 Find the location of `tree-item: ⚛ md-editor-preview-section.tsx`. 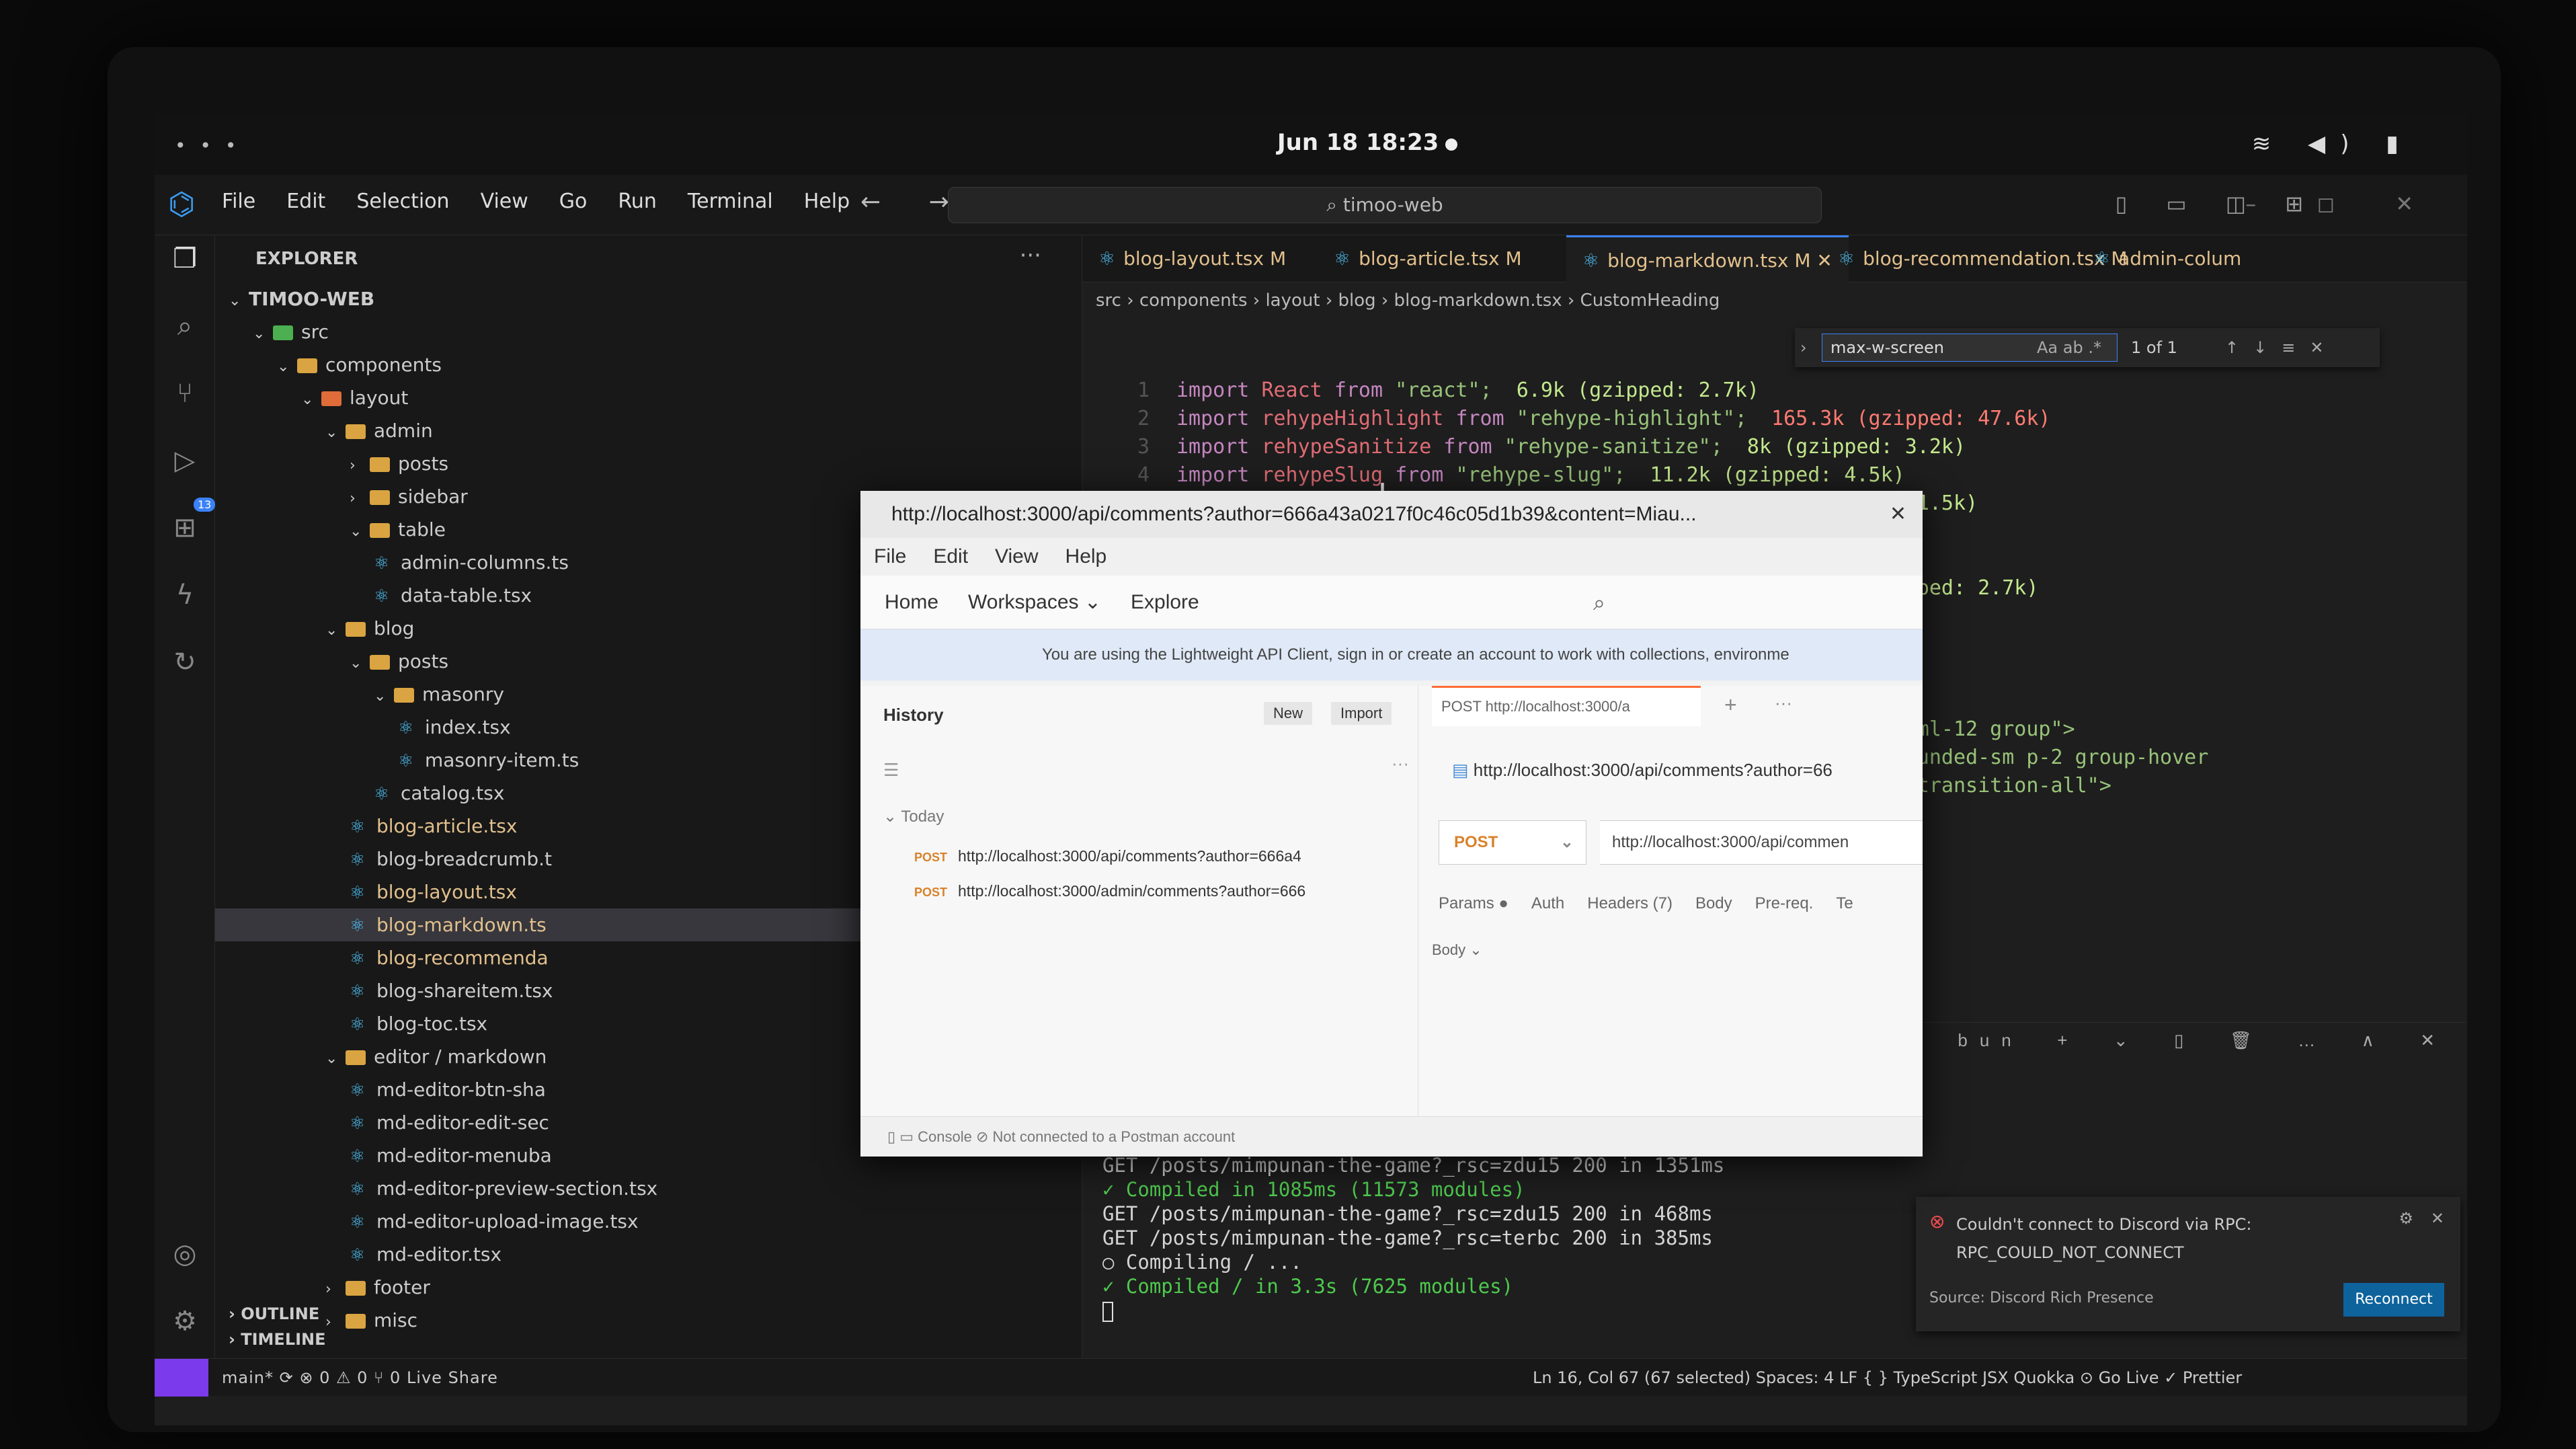

tree-item: ⚛ md-editor-preview-section.tsx is located at coordinates (648, 1188).